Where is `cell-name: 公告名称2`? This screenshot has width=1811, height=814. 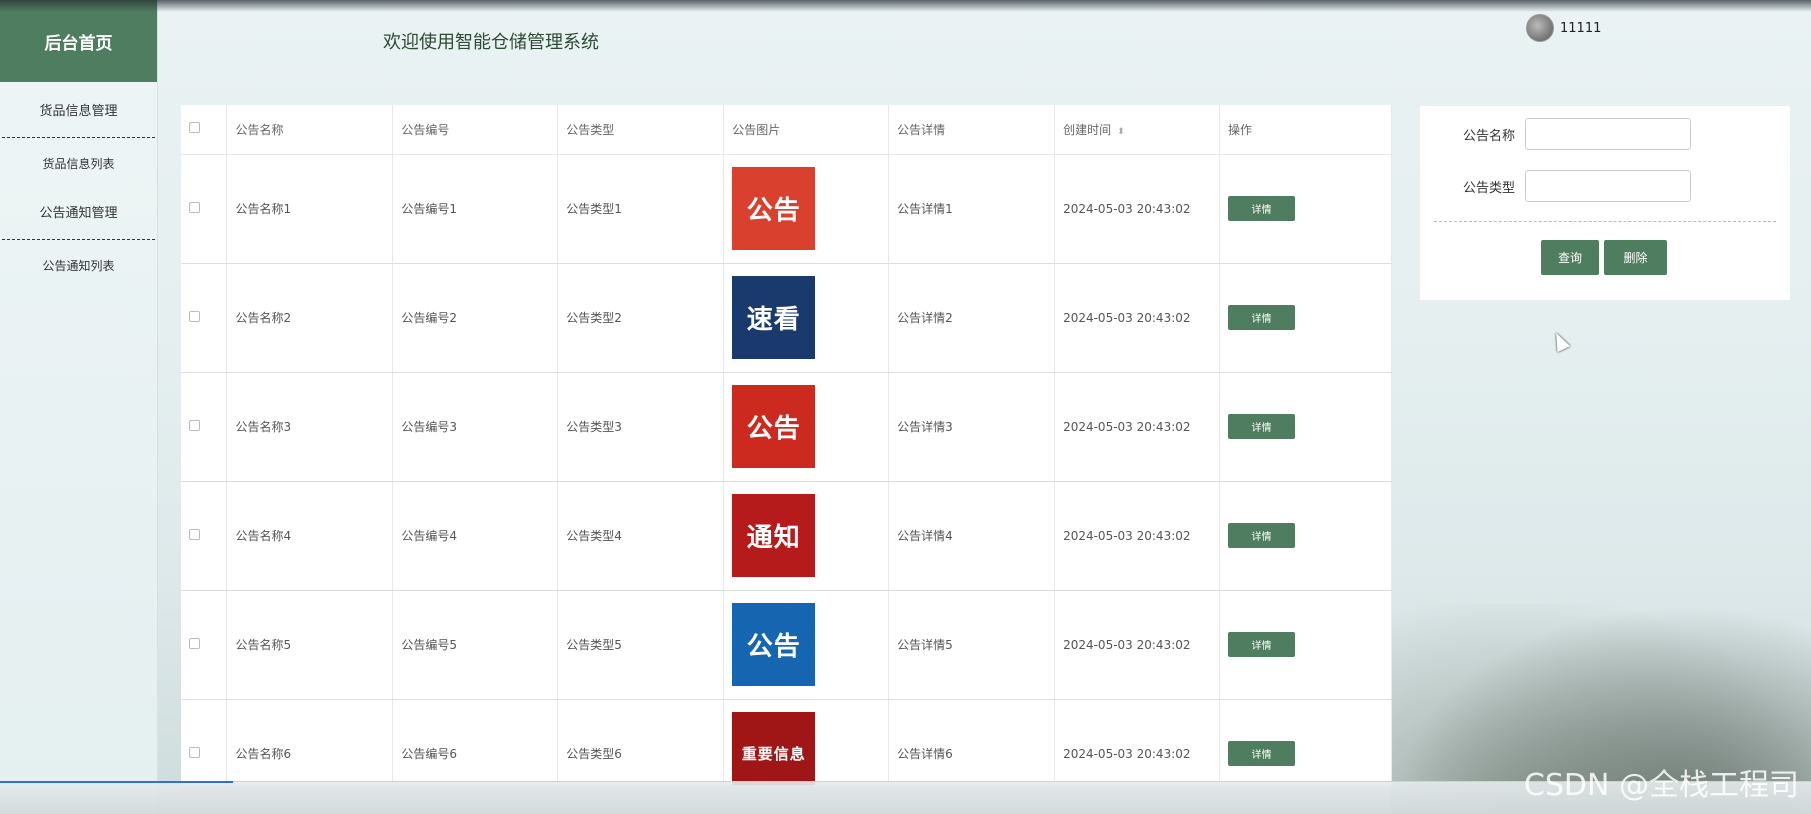 cell-name: 公告名称2 is located at coordinates (310, 318).